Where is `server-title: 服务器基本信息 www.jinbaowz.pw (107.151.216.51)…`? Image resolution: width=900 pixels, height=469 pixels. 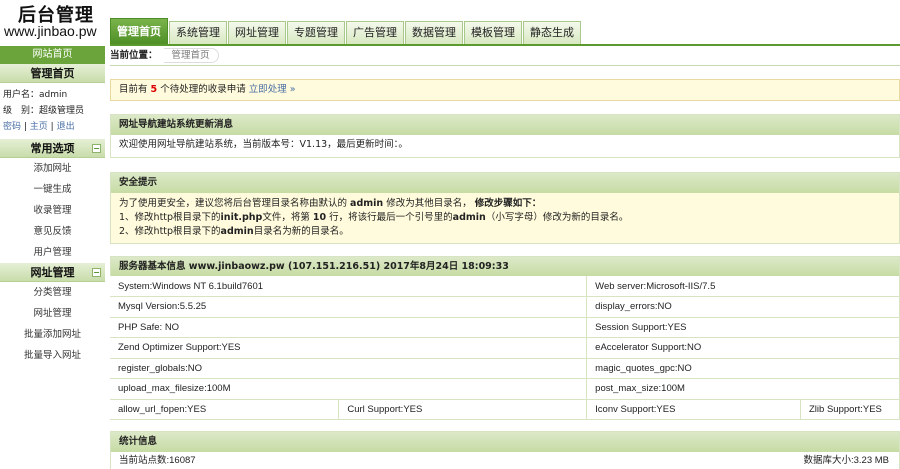
server-title: 服务器基本信息 www.jinbaowz.pw (107.151.216.51)… is located at coordinates (505, 266).